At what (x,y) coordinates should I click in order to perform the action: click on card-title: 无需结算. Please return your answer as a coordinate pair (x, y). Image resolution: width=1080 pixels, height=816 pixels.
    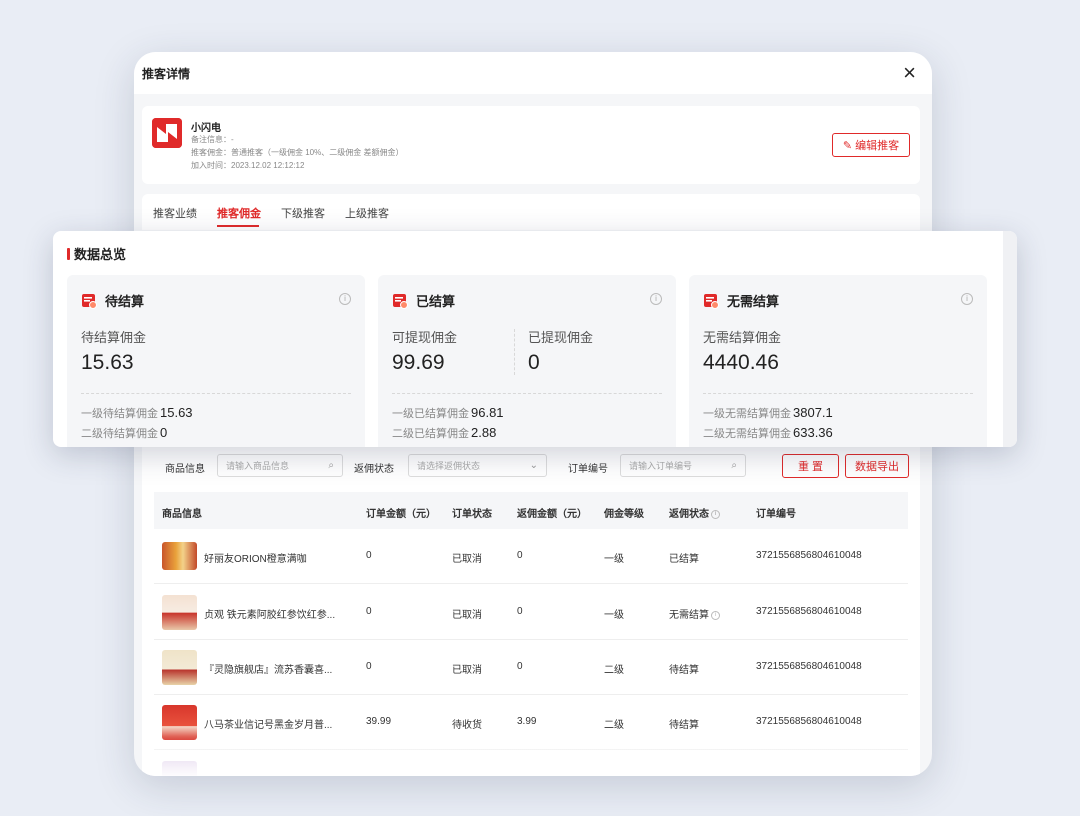
    Looking at the image, I should click on (753, 301).